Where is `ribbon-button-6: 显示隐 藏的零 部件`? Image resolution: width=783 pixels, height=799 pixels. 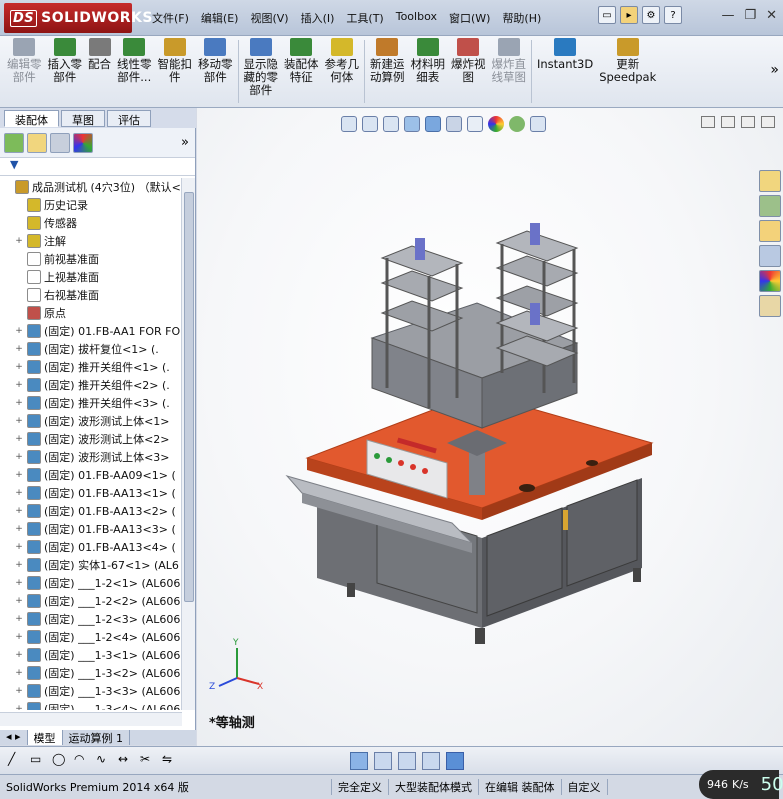 ribbon-button-6: 显示隐 藏的零 部件 is located at coordinates (261, 71).